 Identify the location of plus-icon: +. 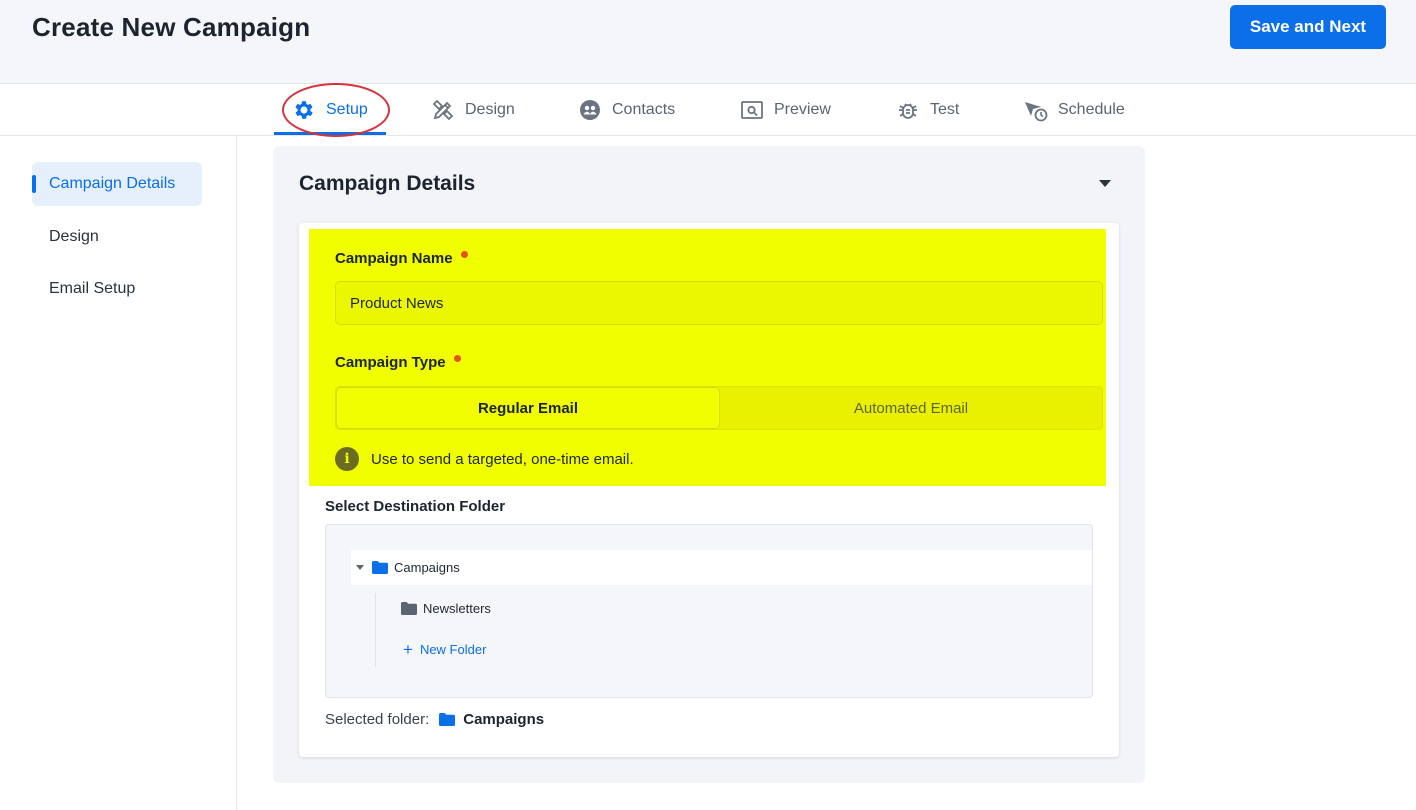
(408, 649).